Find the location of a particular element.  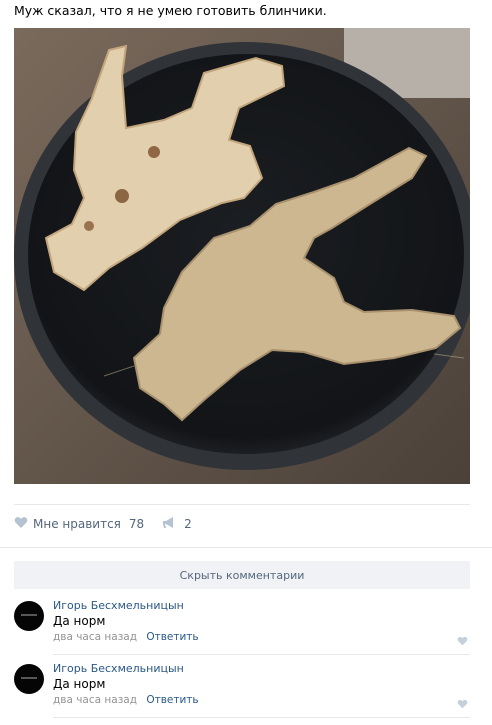

heart-icon is located at coordinates (21, 524).